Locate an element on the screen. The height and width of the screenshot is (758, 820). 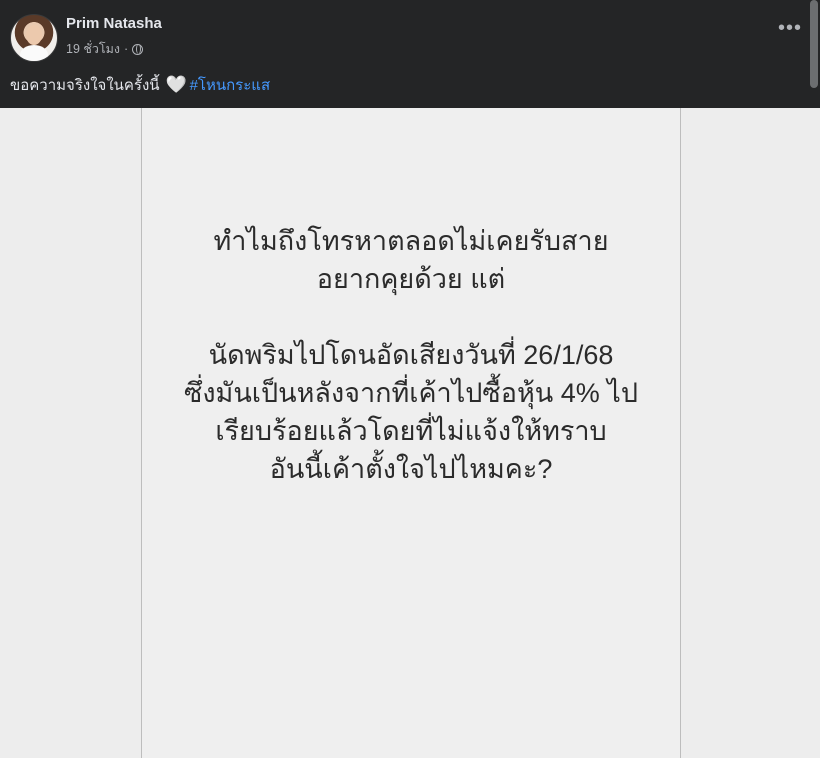
caption-text: ขอความจริงใจในครั้งนี้ is located at coordinates (85, 85).